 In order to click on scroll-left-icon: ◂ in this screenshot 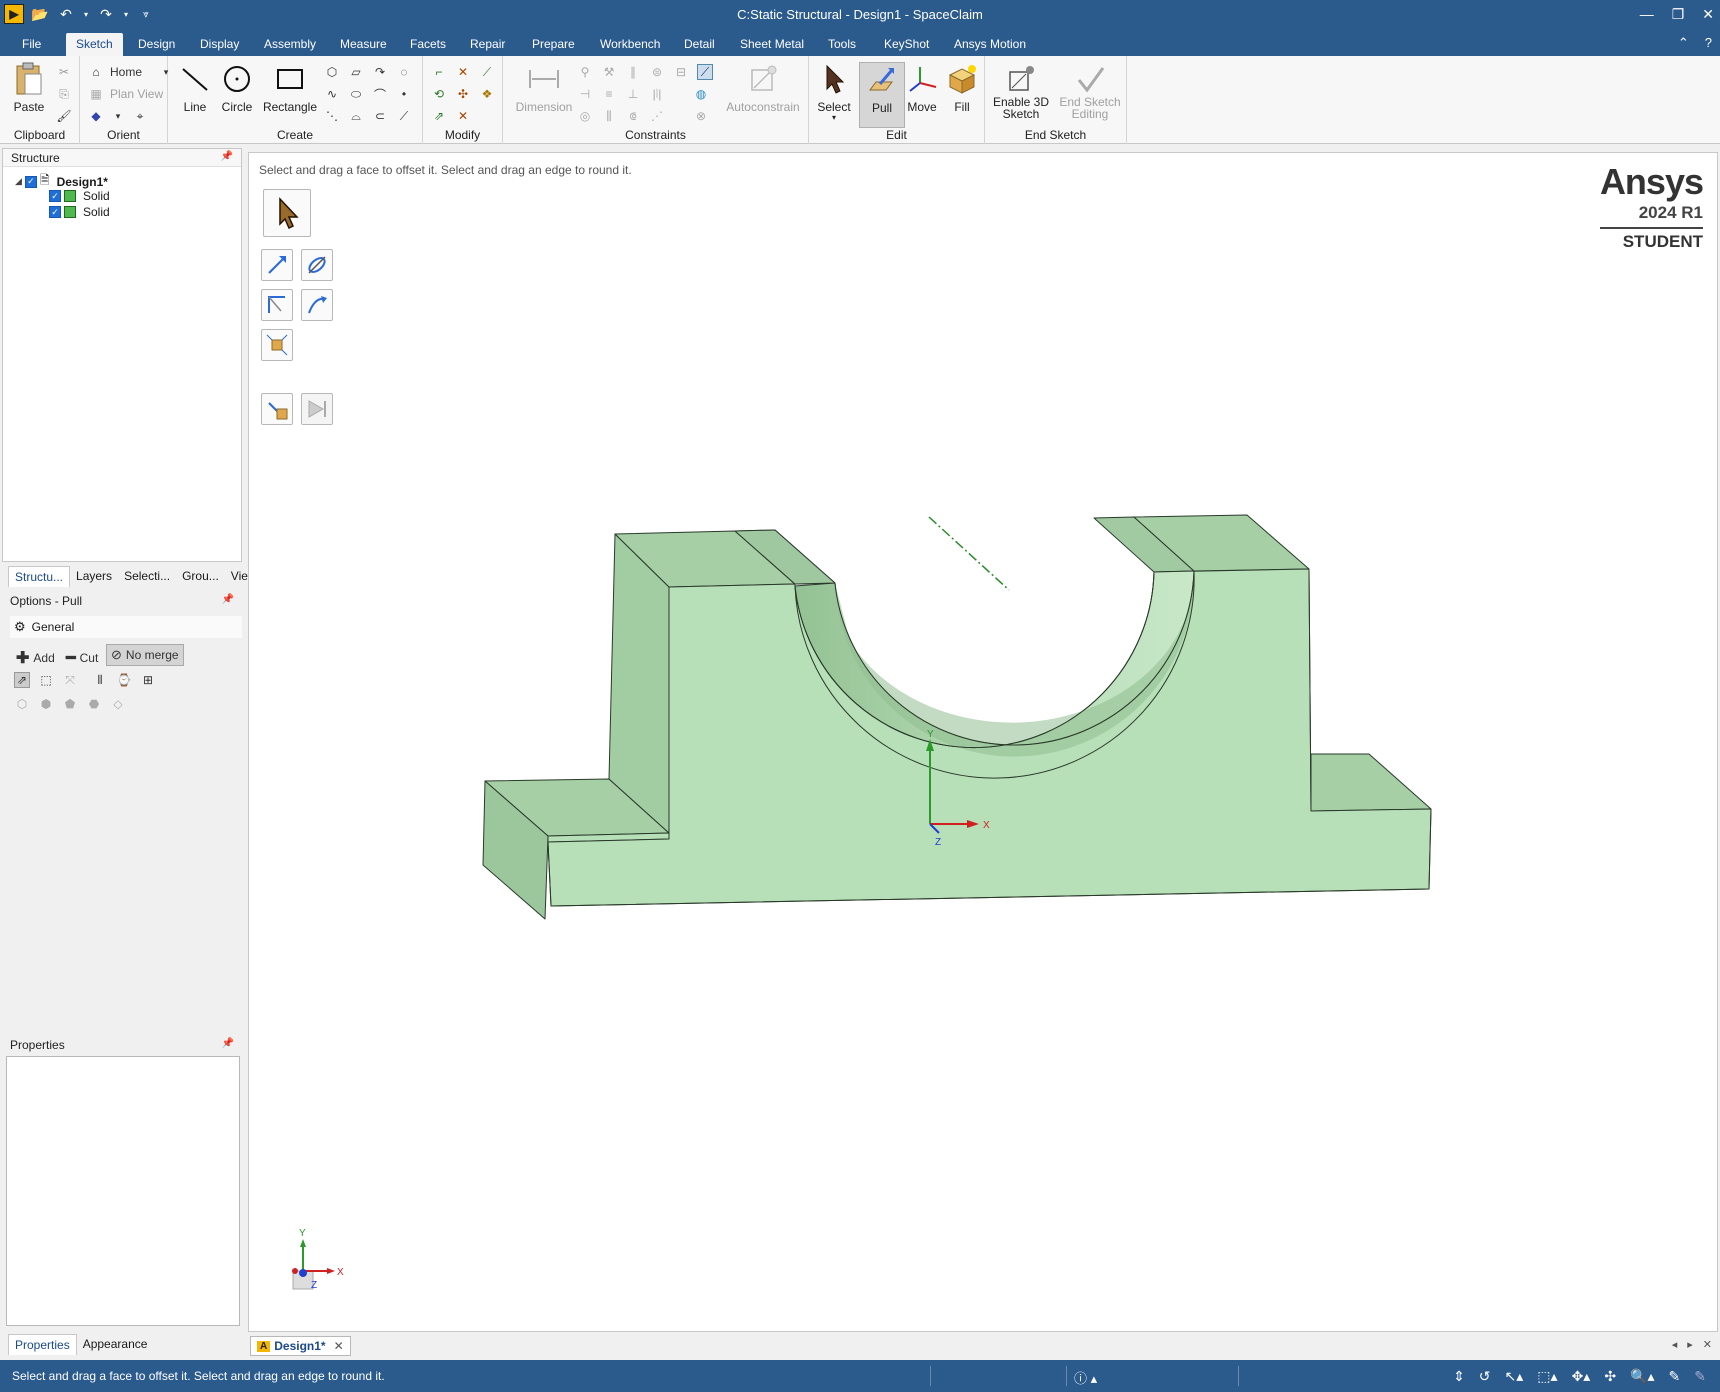, I will do `click(1675, 1344)`.